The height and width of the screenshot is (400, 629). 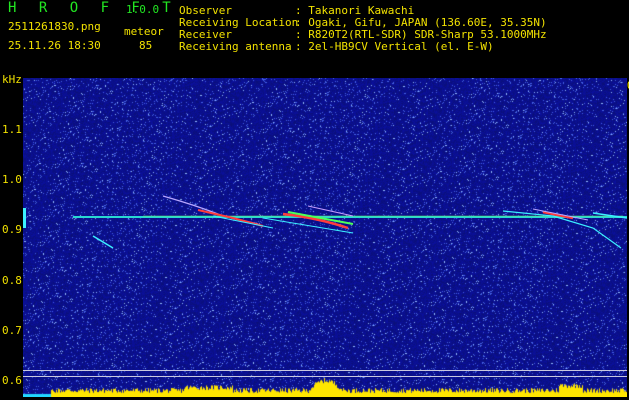 What do you see at coordinates (54, 45) in the screenshot?
I see `timestamp: 25.11.26 18:30` at bounding box center [54, 45].